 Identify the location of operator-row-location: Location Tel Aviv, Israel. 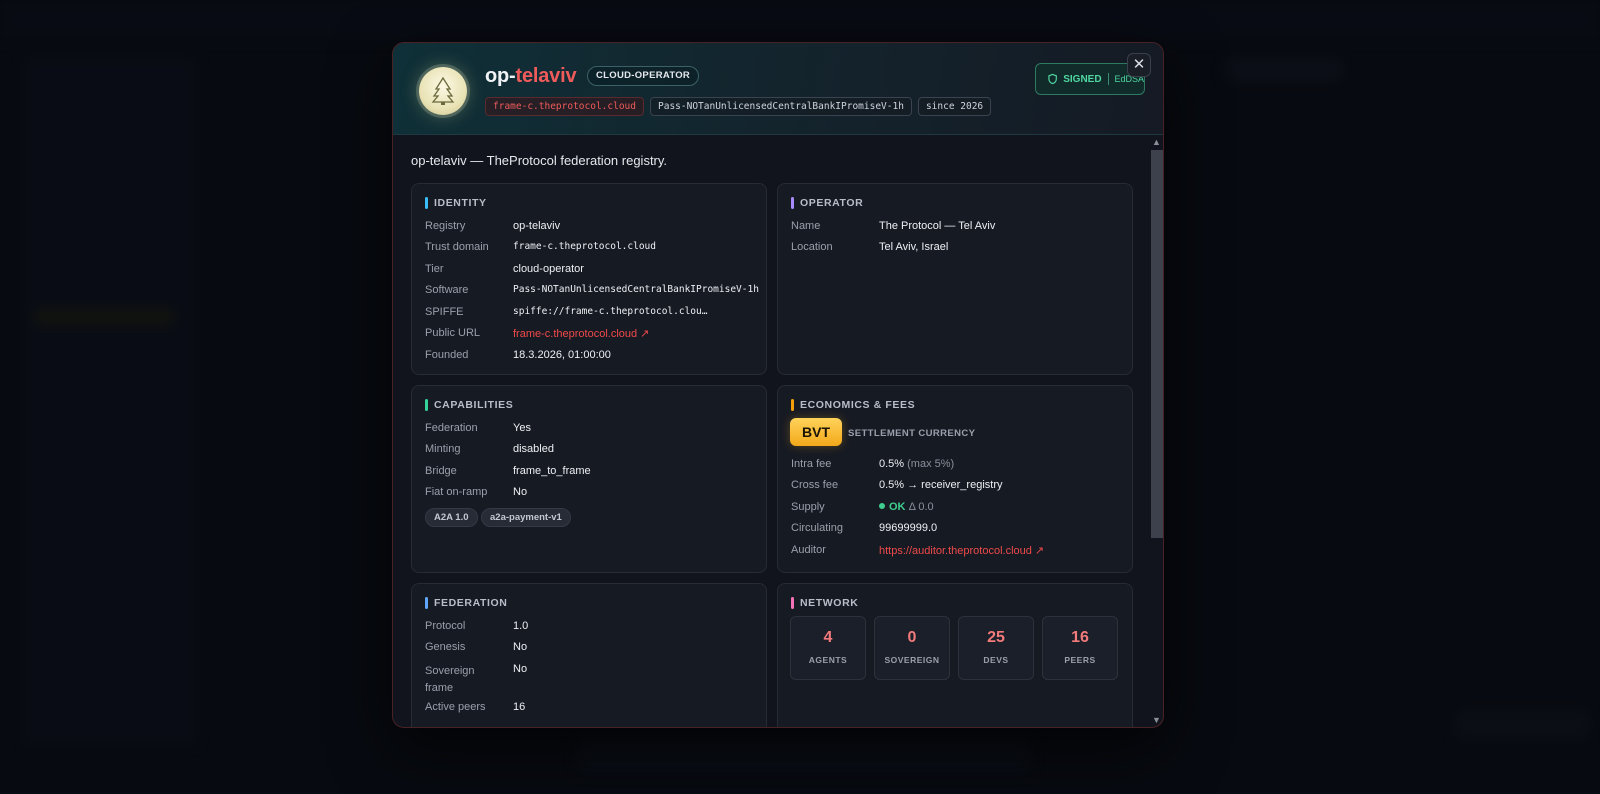
(869, 247).